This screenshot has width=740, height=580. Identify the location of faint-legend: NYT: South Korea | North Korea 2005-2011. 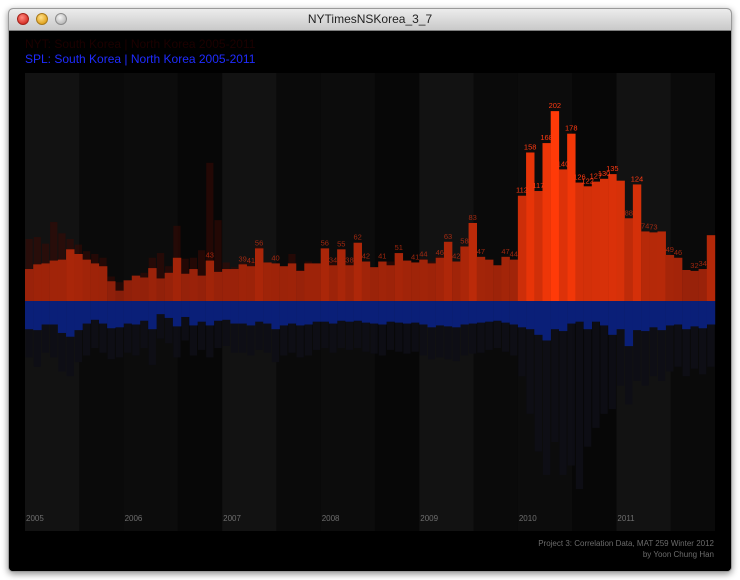
(140, 44).